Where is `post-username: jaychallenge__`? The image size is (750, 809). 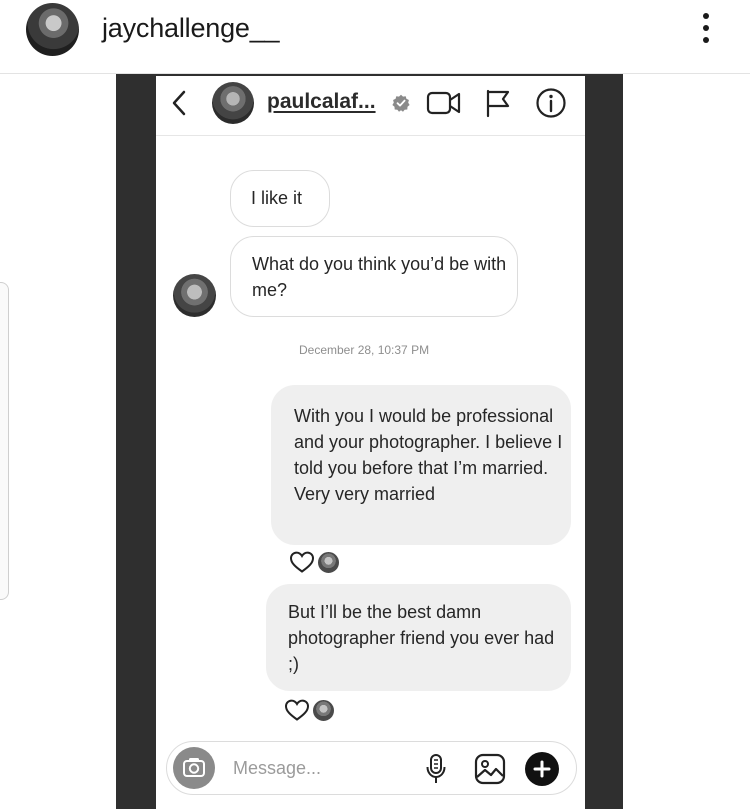
post-username: jaychallenge__ is located at coordinates (191, 28).